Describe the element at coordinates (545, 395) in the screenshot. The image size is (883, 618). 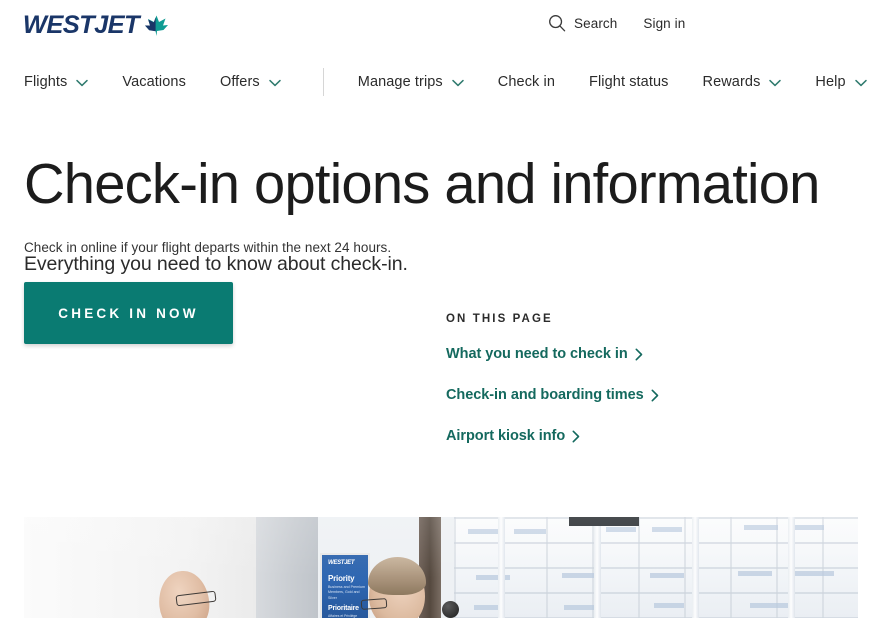
I see `otp-link-label: Check-in and boarding times` at that location.